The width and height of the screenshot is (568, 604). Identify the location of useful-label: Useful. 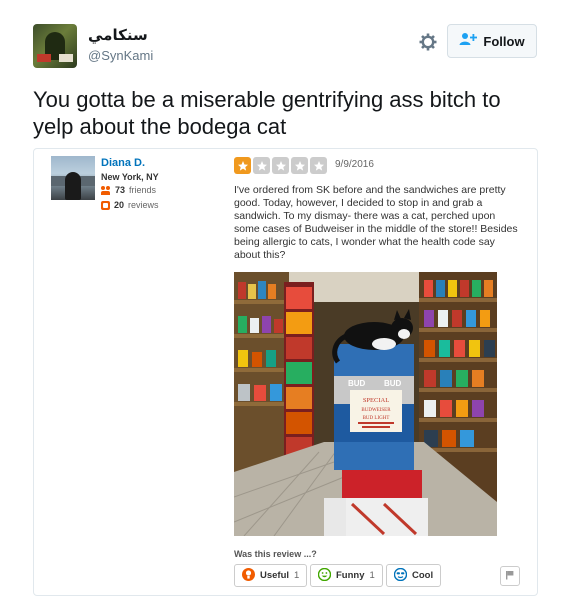
(275, 575).